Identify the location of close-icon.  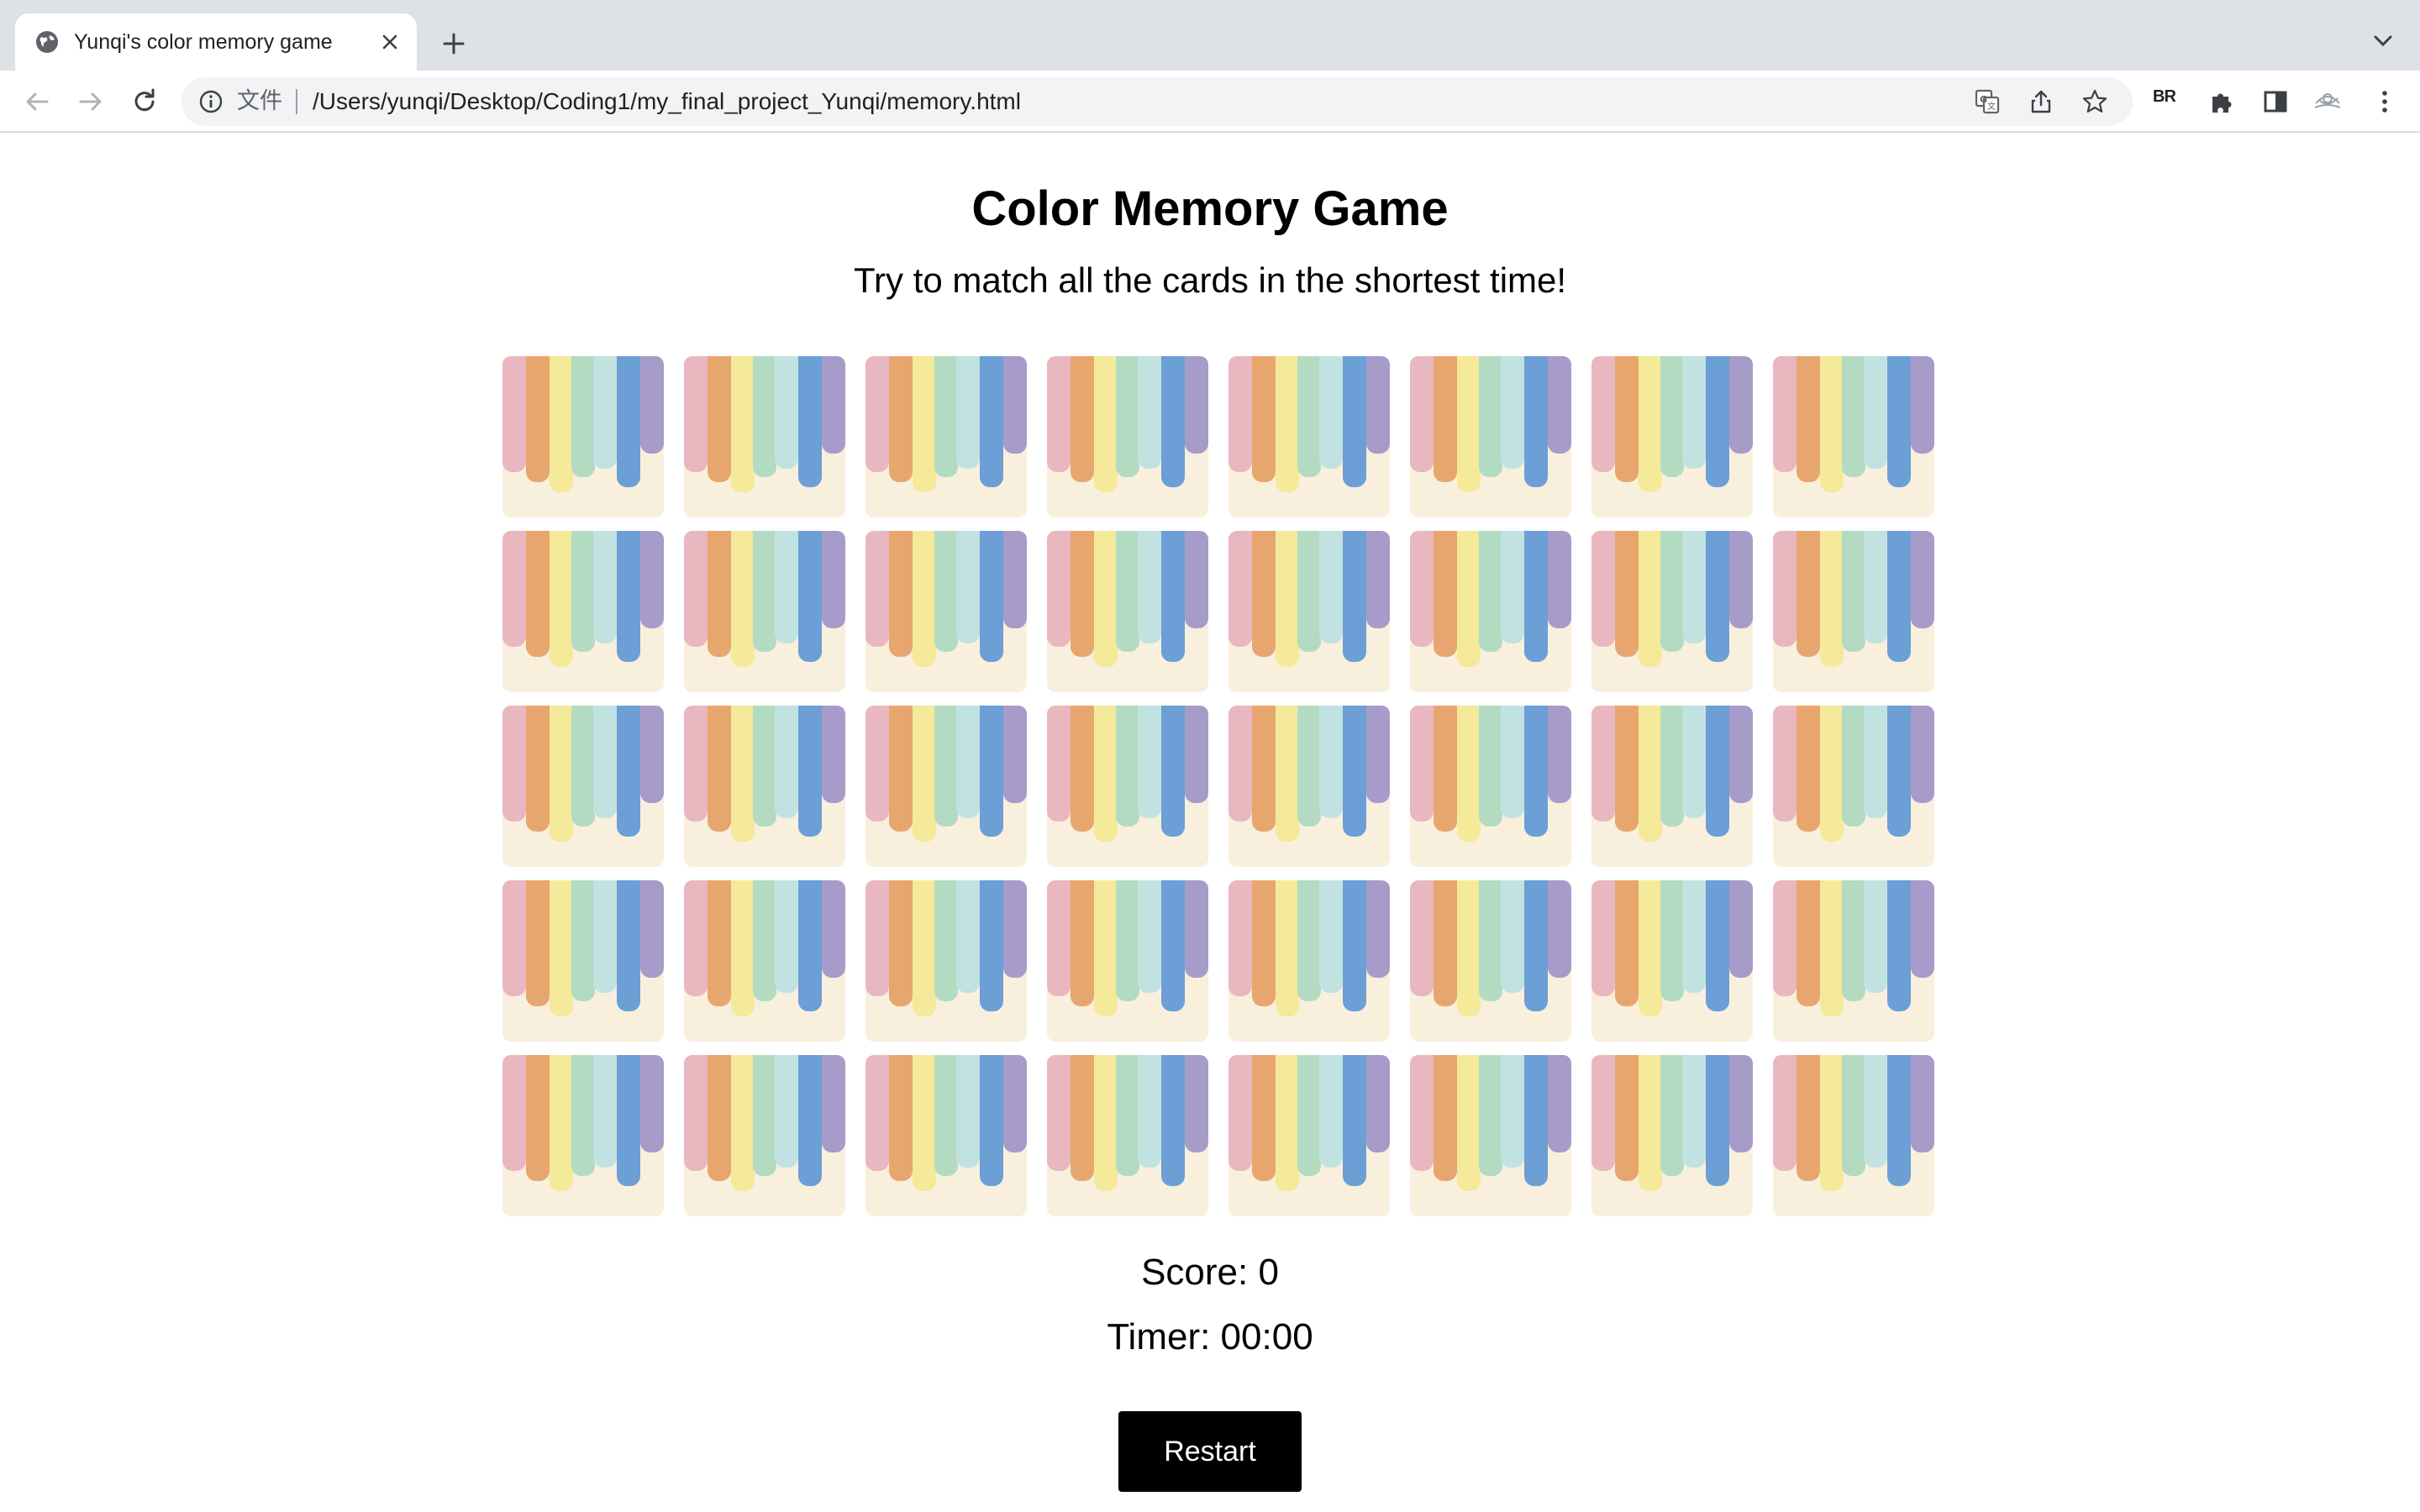
(390, 42).